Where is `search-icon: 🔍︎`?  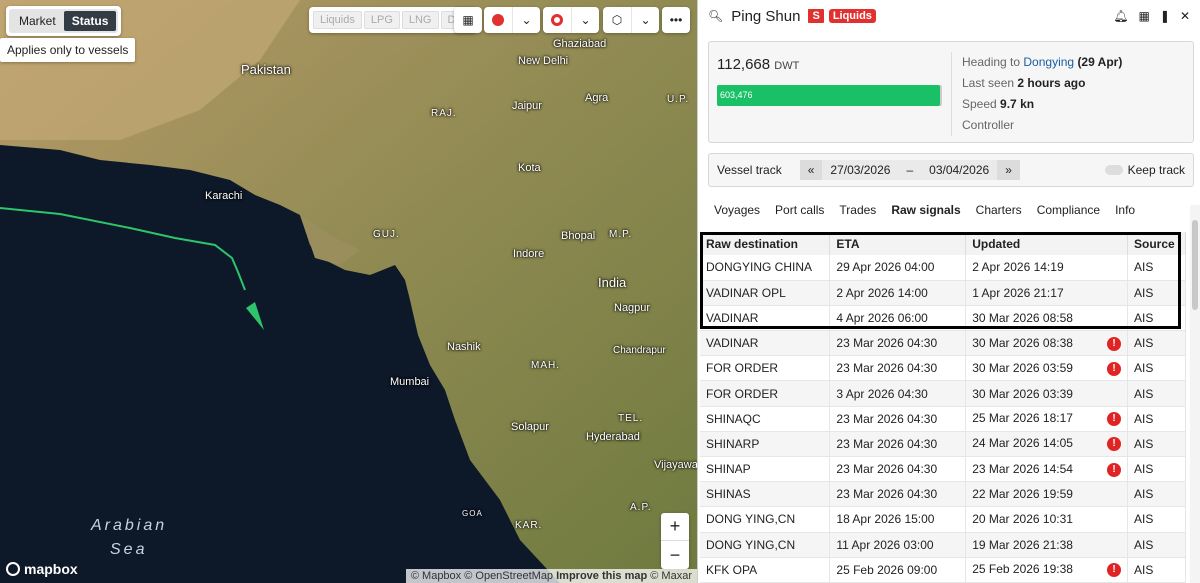 search-icon: 🔍︎ is located at coordinates (715, 16).